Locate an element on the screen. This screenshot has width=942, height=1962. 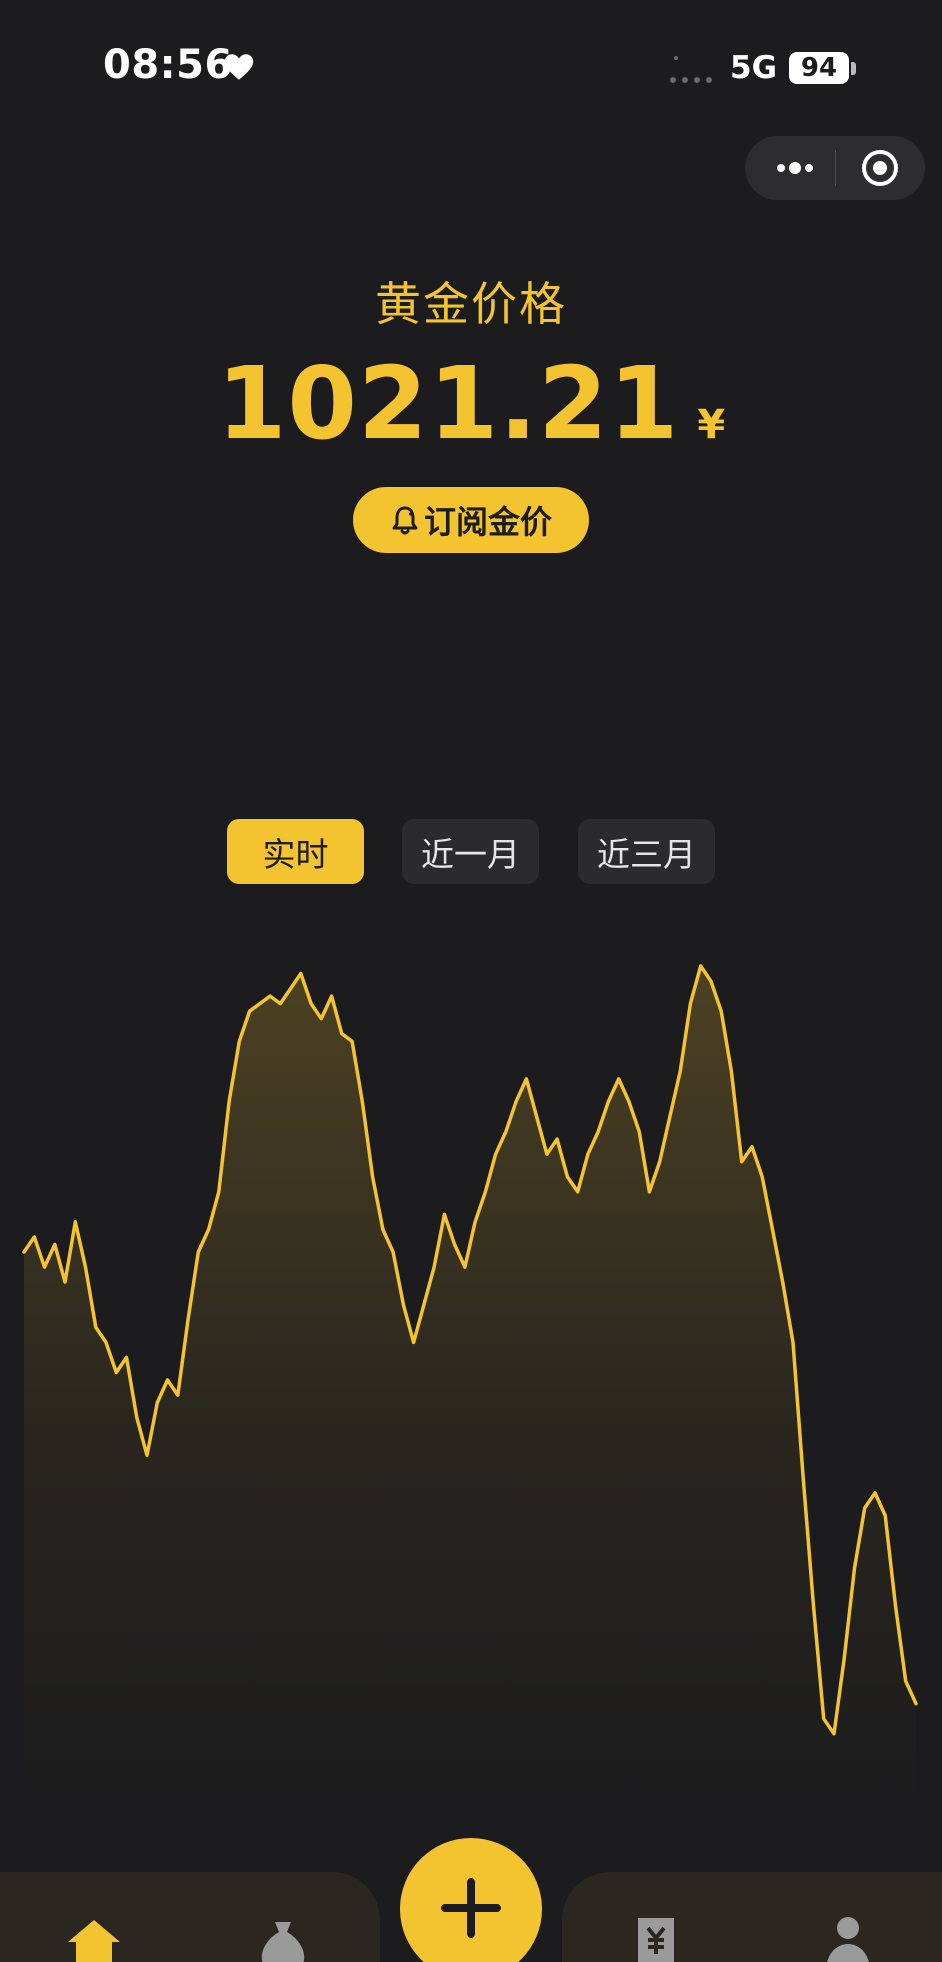
subscribe-button: 订阅金价 is located at coordinates (471, 520).